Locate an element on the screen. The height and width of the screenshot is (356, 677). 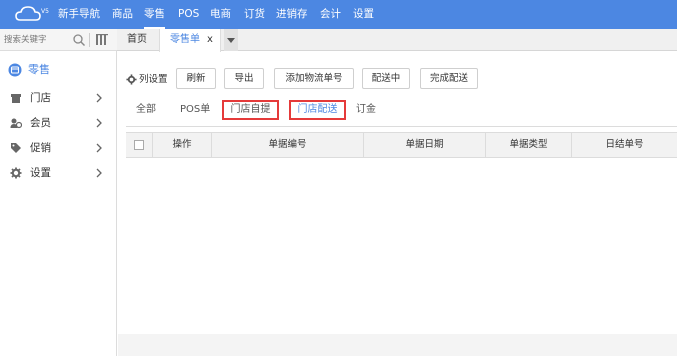
nav-item-settings: 设置 is located at coordinates (363, 14).